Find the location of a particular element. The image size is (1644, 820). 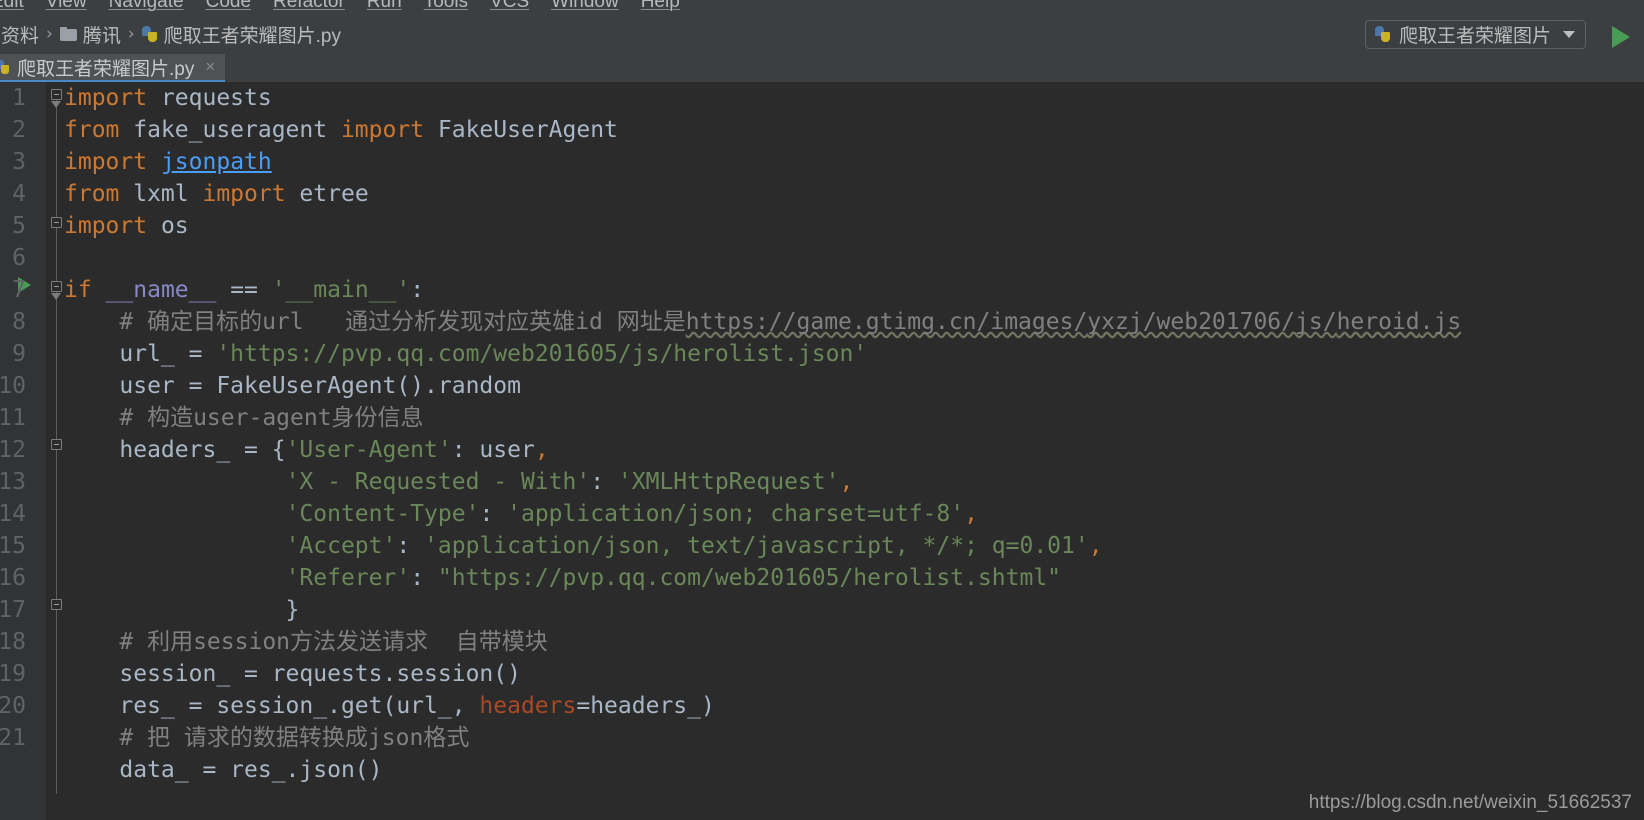

line-number: 1 is located at coordinates (19, 98).